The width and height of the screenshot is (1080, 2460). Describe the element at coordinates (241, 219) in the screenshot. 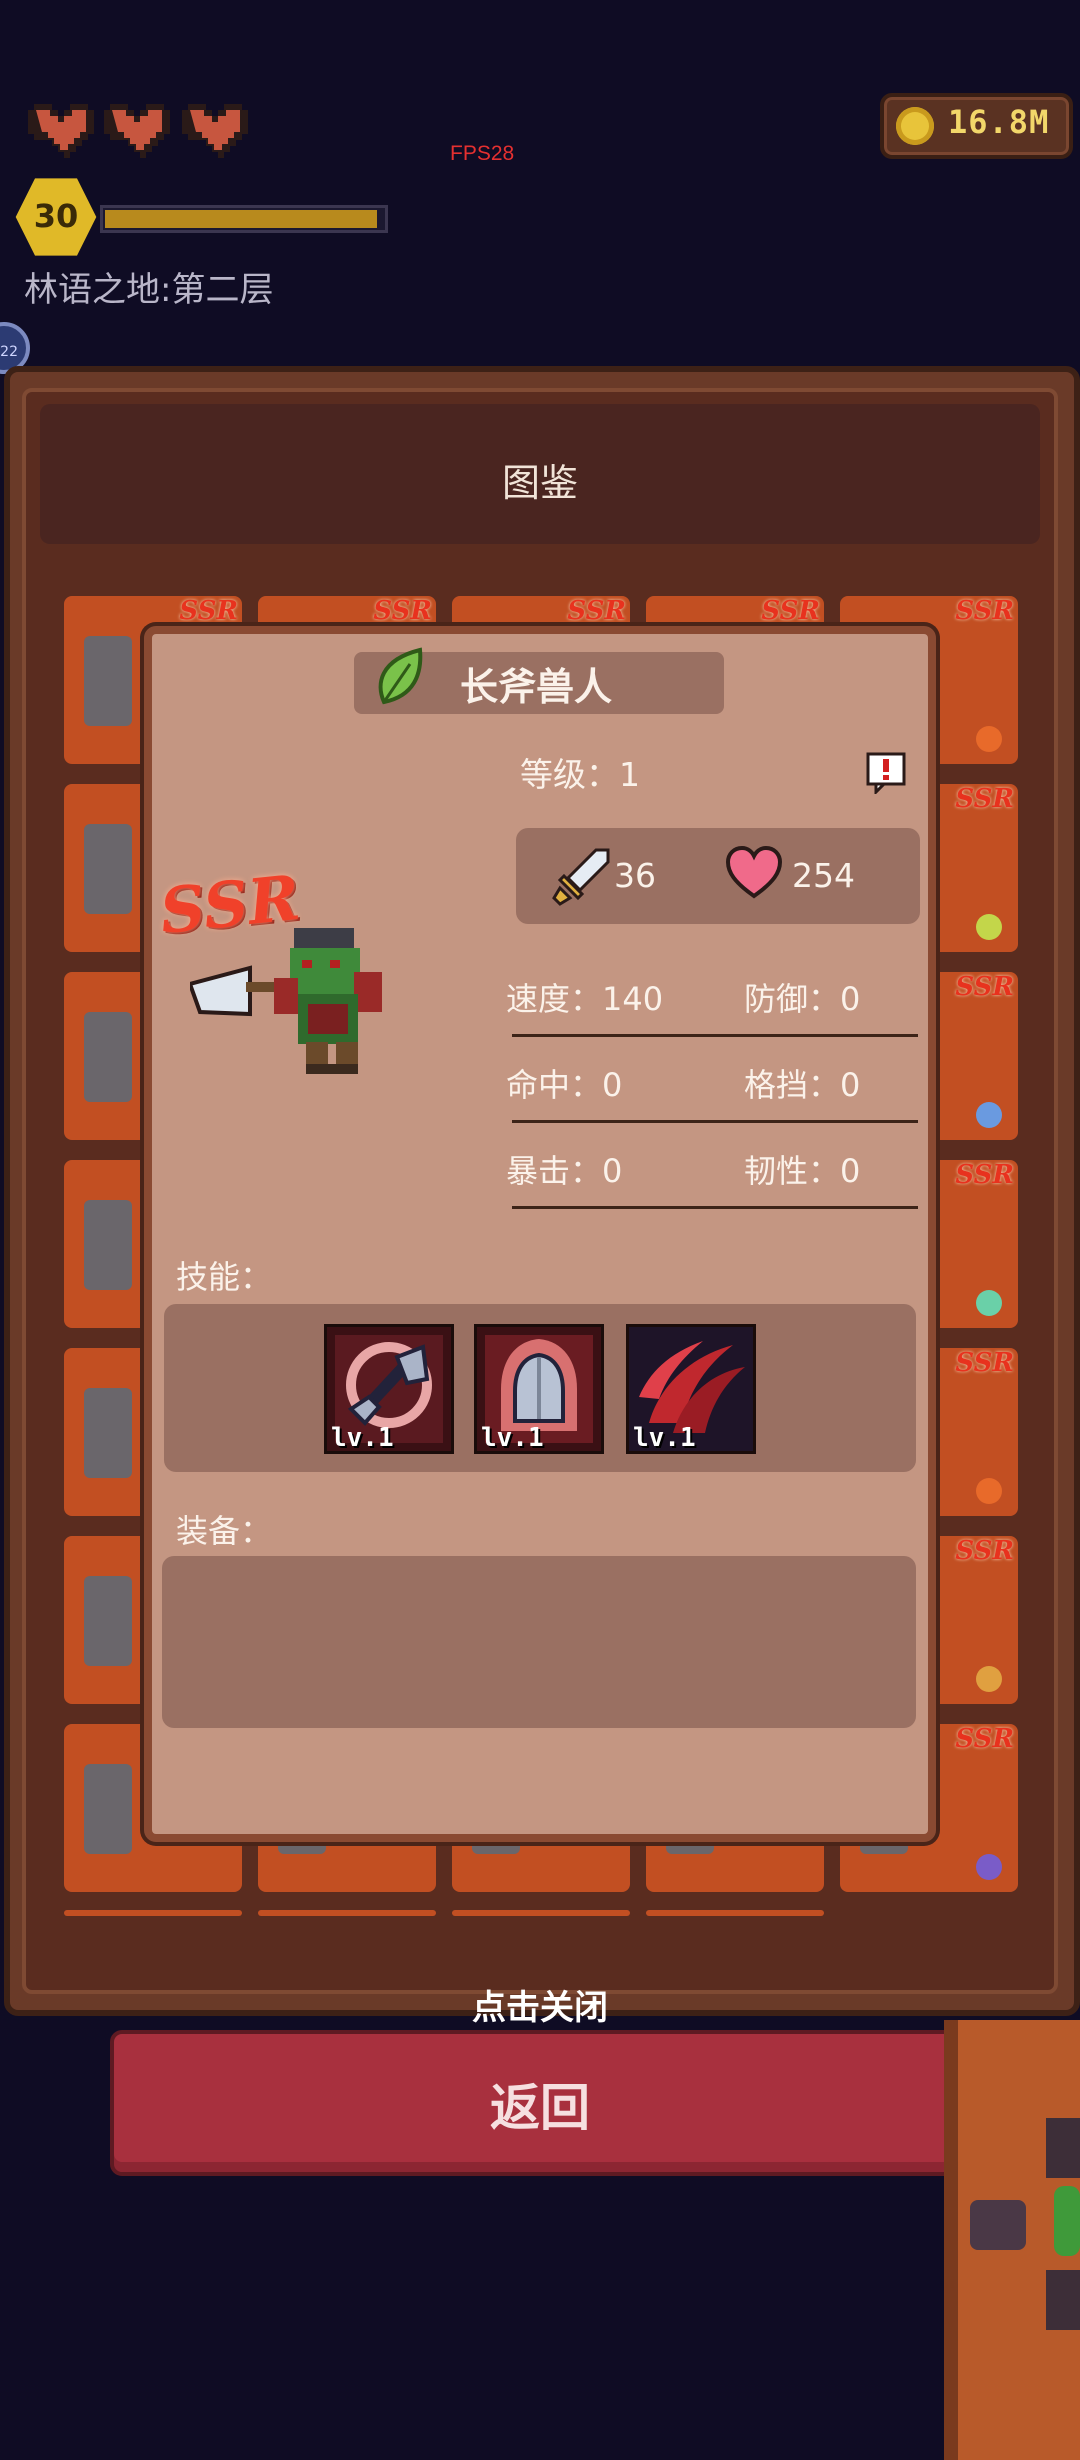

I see `xp-bar-fill` at that location.